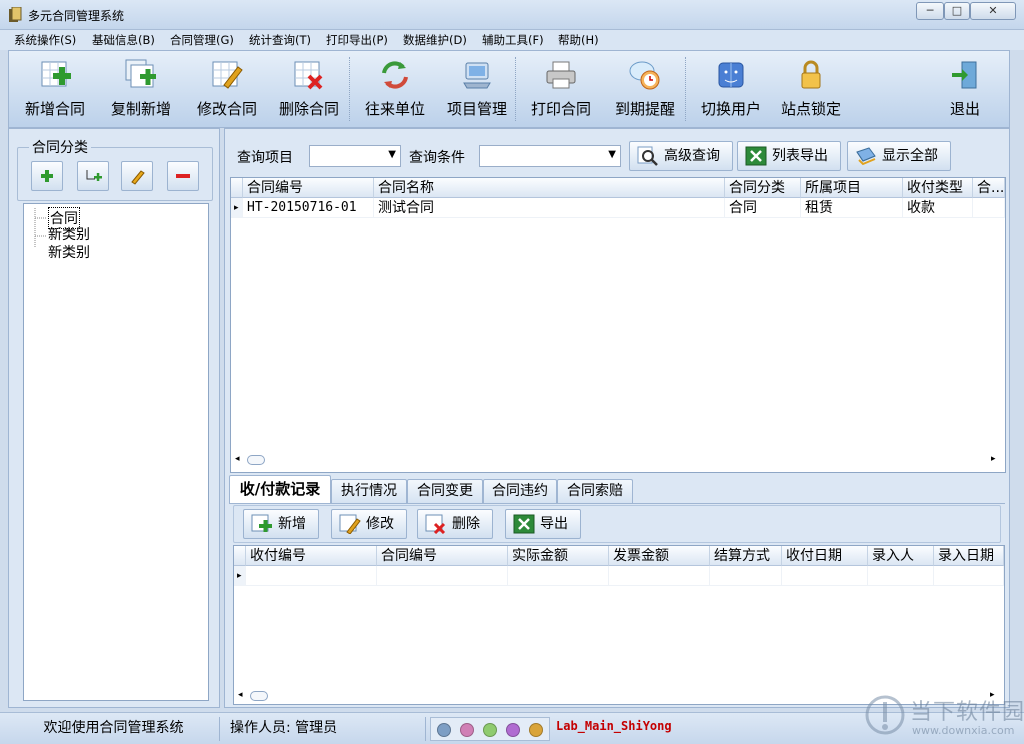 The height and width of the screenshot is (744, 1024). Describe the element at coordinates (825, 556) in the screenshot. I see `col-pay-date: 收付日期` at that location.